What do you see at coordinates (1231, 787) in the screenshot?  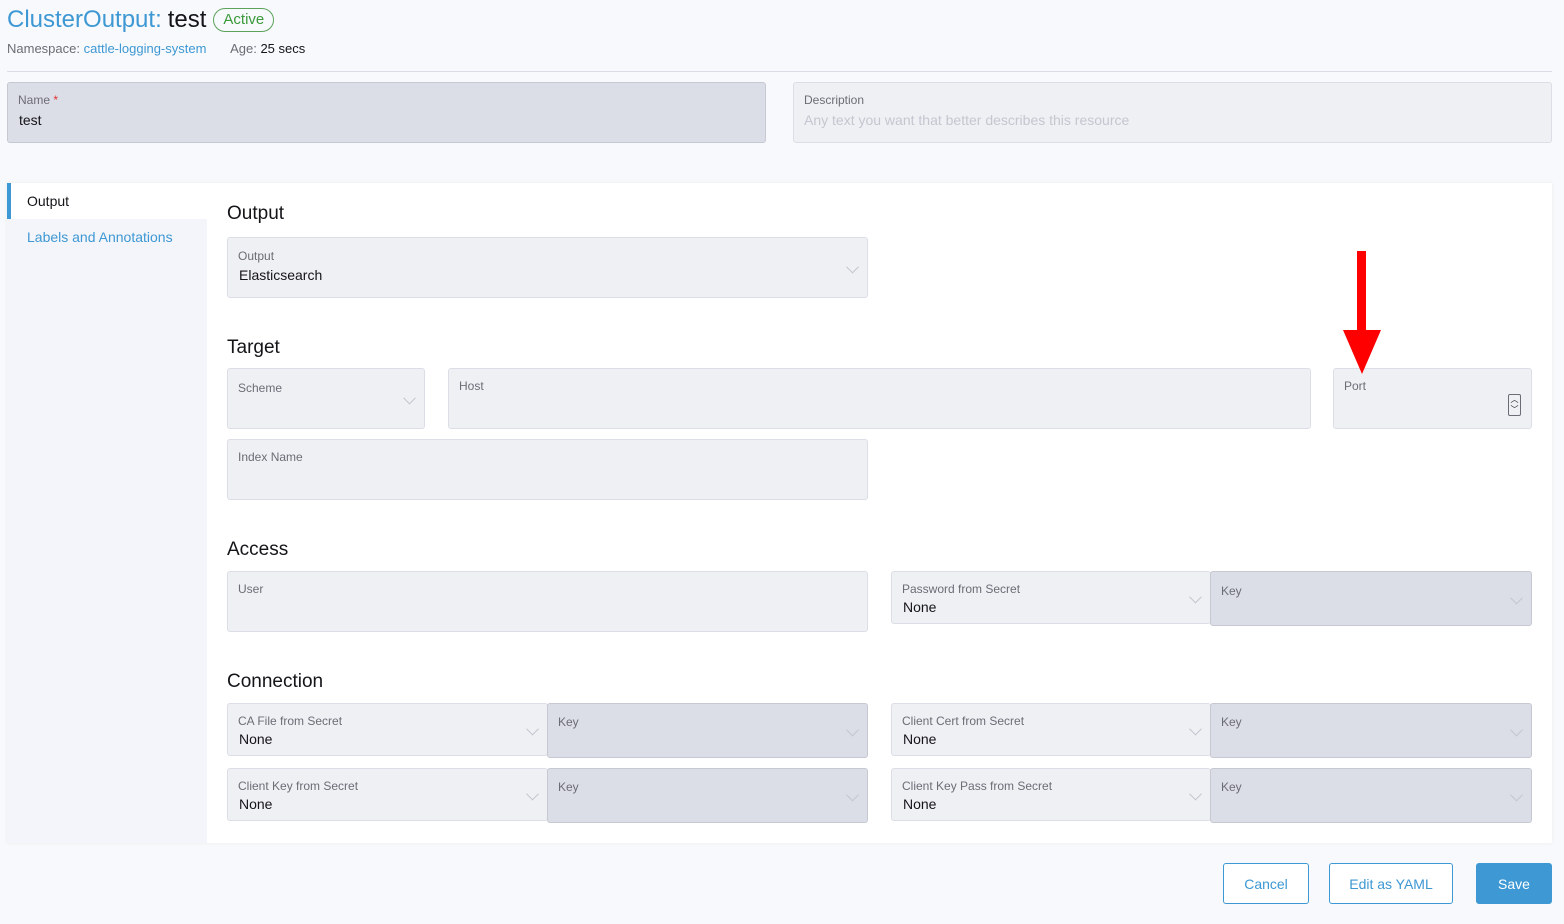 I see `client-key-pass-key-label: Key` at bounding box center [1231, 787].